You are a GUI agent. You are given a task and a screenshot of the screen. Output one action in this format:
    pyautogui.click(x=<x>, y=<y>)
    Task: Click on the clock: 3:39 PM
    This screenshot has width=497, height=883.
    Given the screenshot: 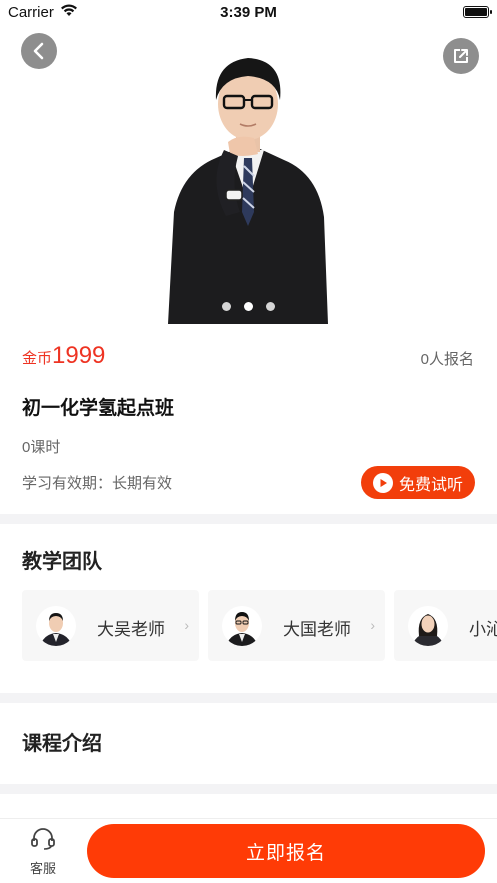 What is the action you would take?
    pyautogui.click(x=248, y=12)
    